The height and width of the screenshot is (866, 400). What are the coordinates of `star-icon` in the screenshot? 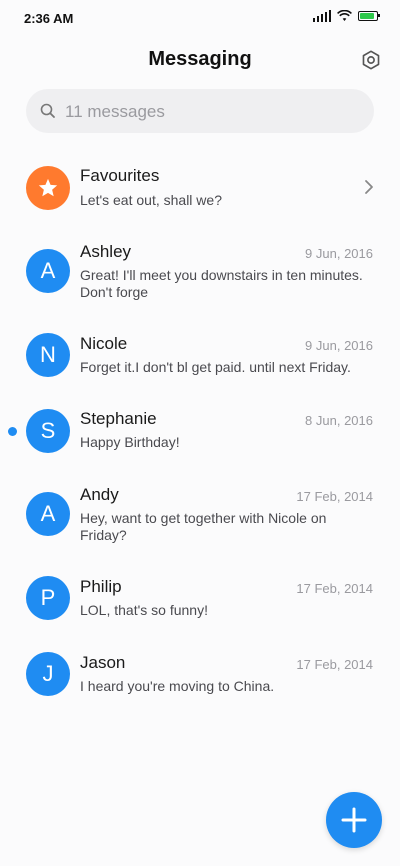 It's located at (48, 187).